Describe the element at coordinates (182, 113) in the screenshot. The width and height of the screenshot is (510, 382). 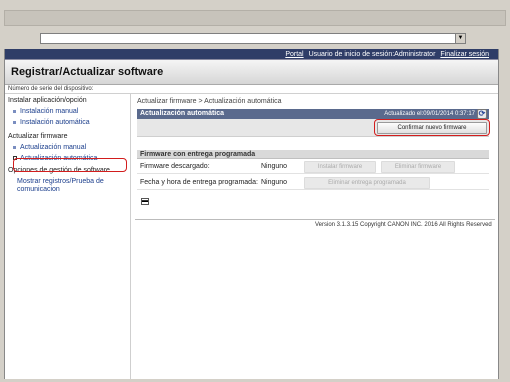
I see `panel-title: Actualización automática` at that location.